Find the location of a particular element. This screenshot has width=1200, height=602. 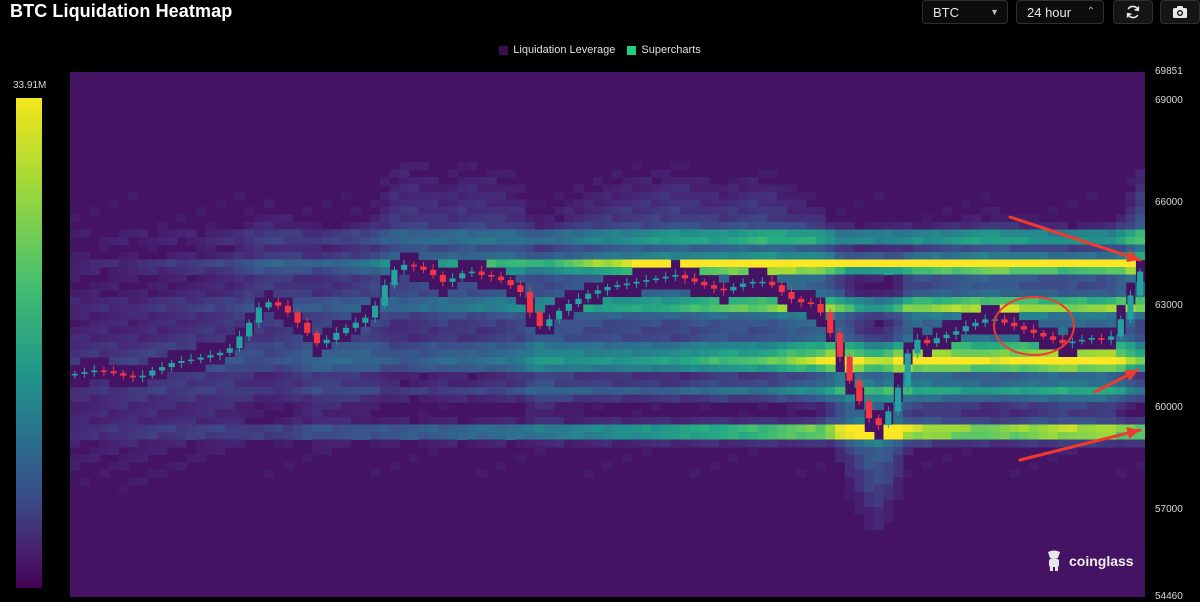

time-range-select: 24 hour ⌃ is located at coordinates (1060, 12).